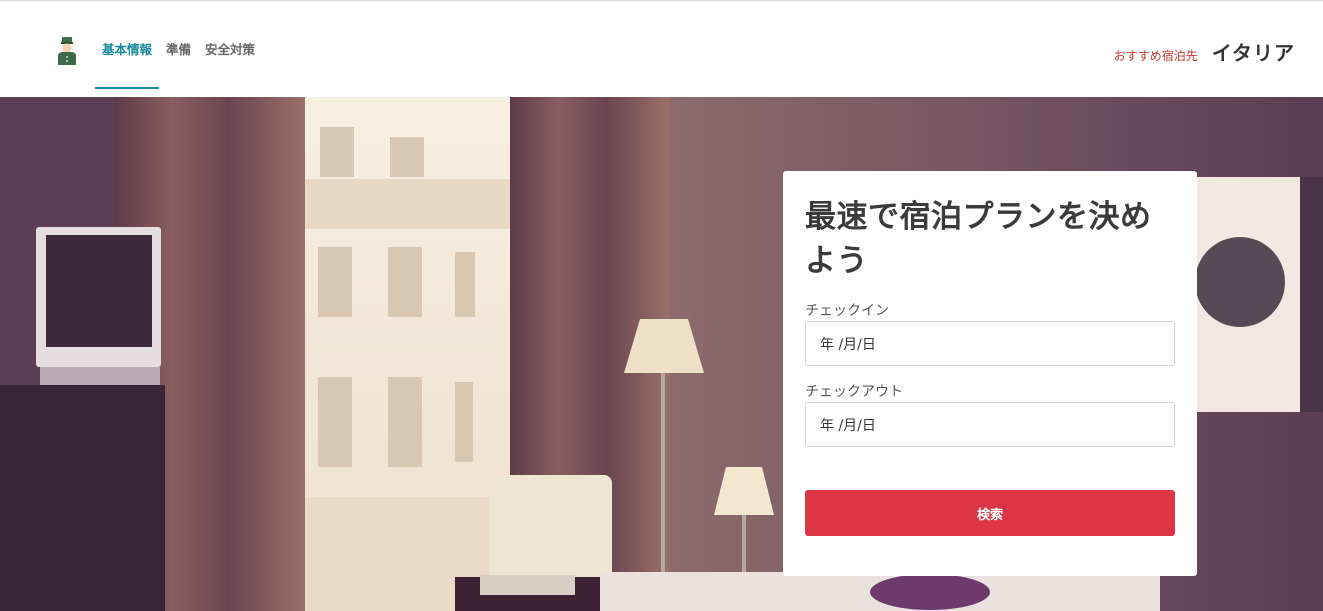 The image size is (1323, 611). What do you see at coordinates (978, 239) in the screenshot?
I see `search-title: 最速で宿泊プランを決めよう` at bounding box center [978, 239].